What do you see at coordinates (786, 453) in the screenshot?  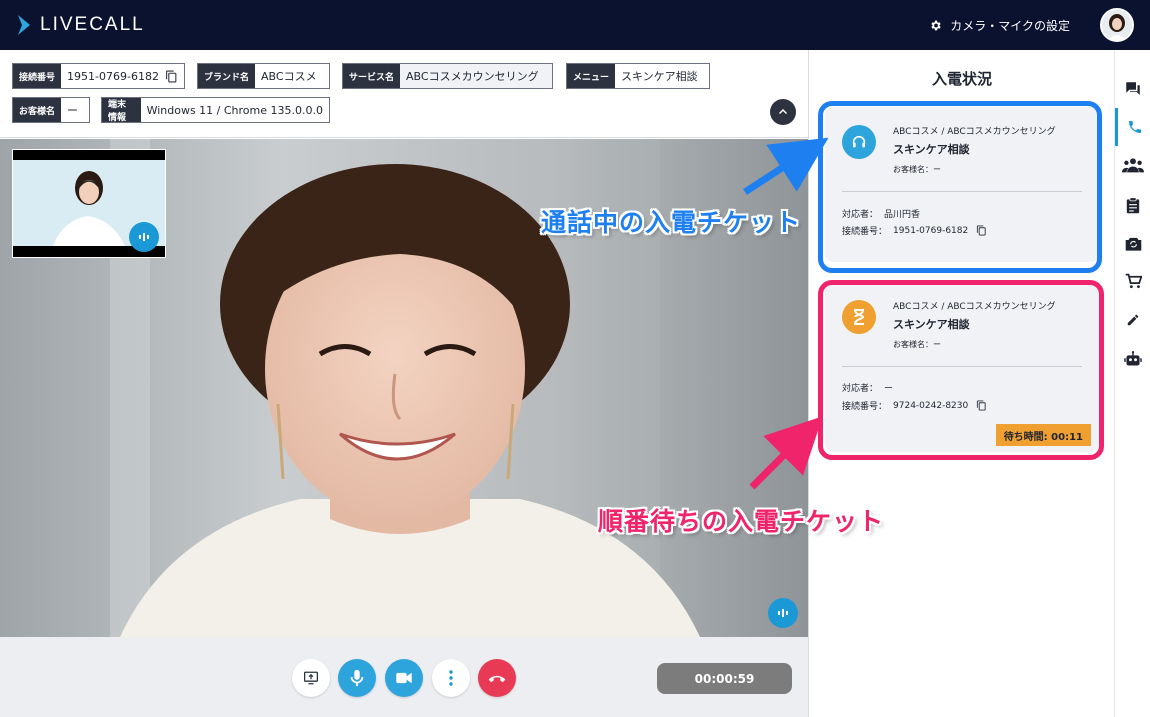 I see `waiting-annotation-arrow` at bounding box center [786, 453].